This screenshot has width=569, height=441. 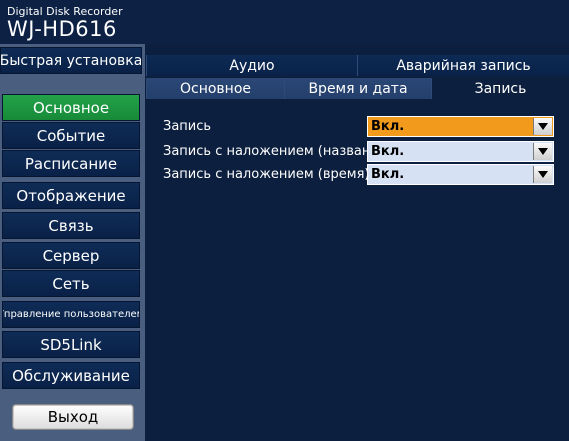 What do you see at coordinates (284, 22) in the screenshot?
I see `title-bar: Digital Disk Recorder WJ-HD616` at bounding box center [284, 22].